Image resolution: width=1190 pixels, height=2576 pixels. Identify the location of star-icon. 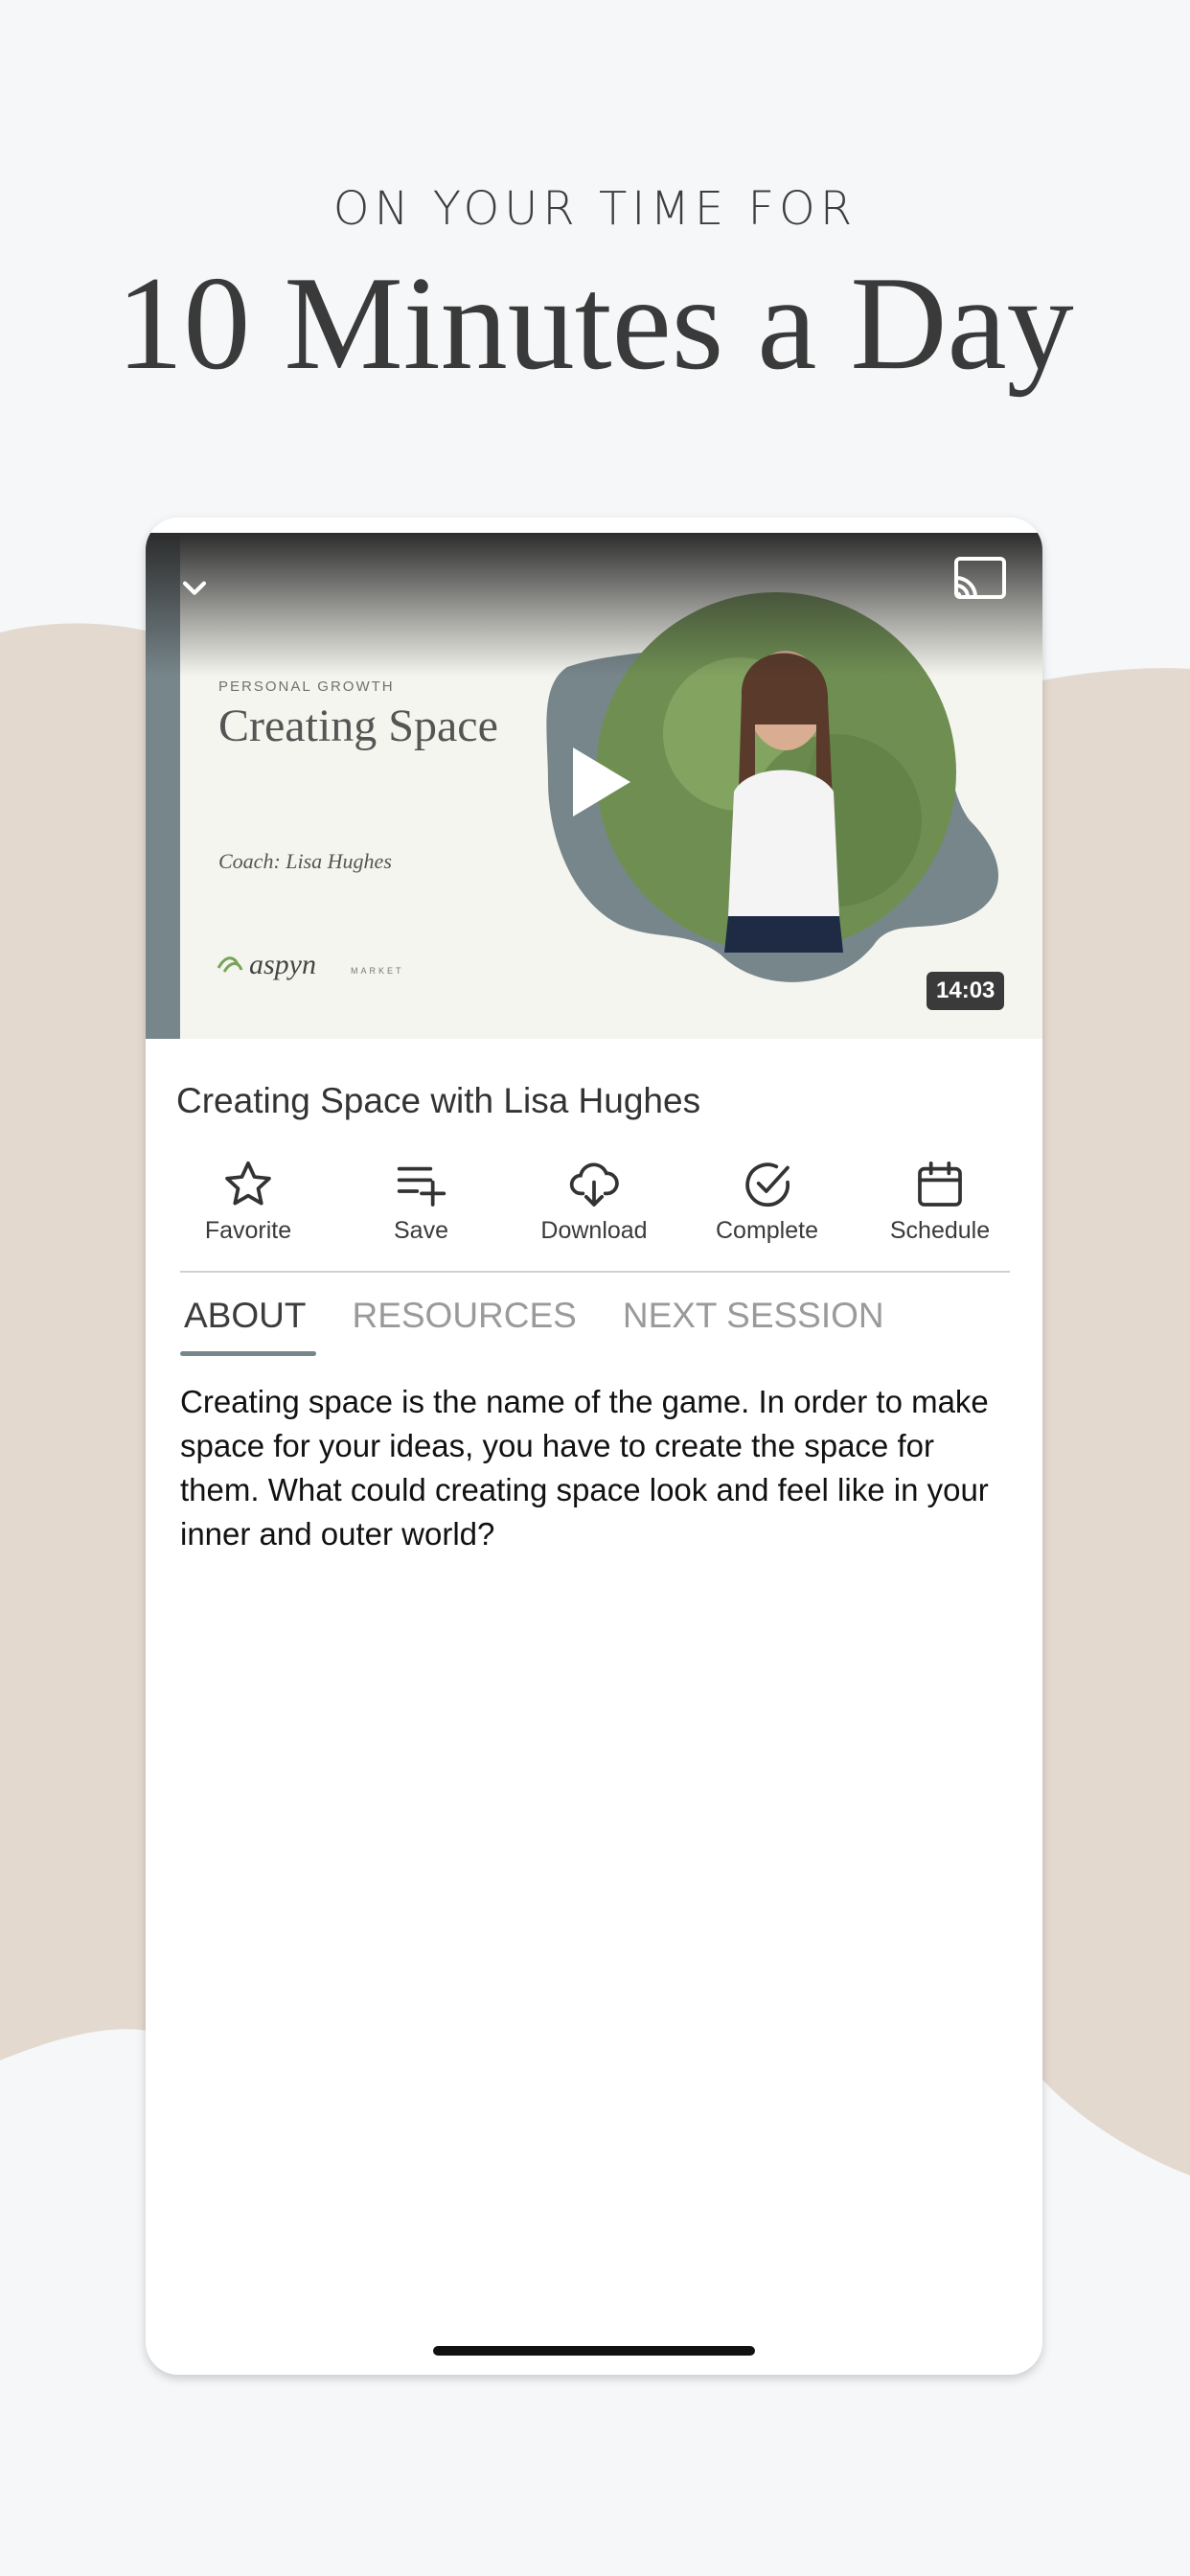
(248, 1183).